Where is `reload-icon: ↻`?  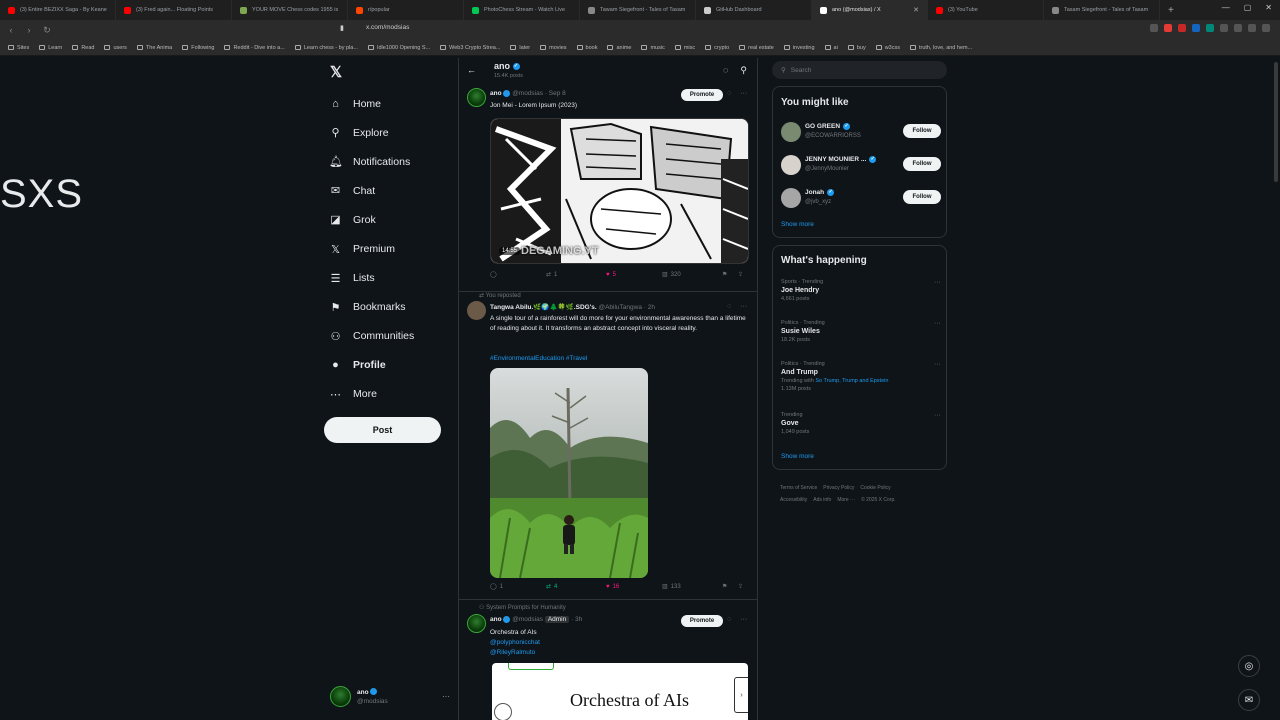 reload-icon: ↻ is located at coordinates (47, 30).